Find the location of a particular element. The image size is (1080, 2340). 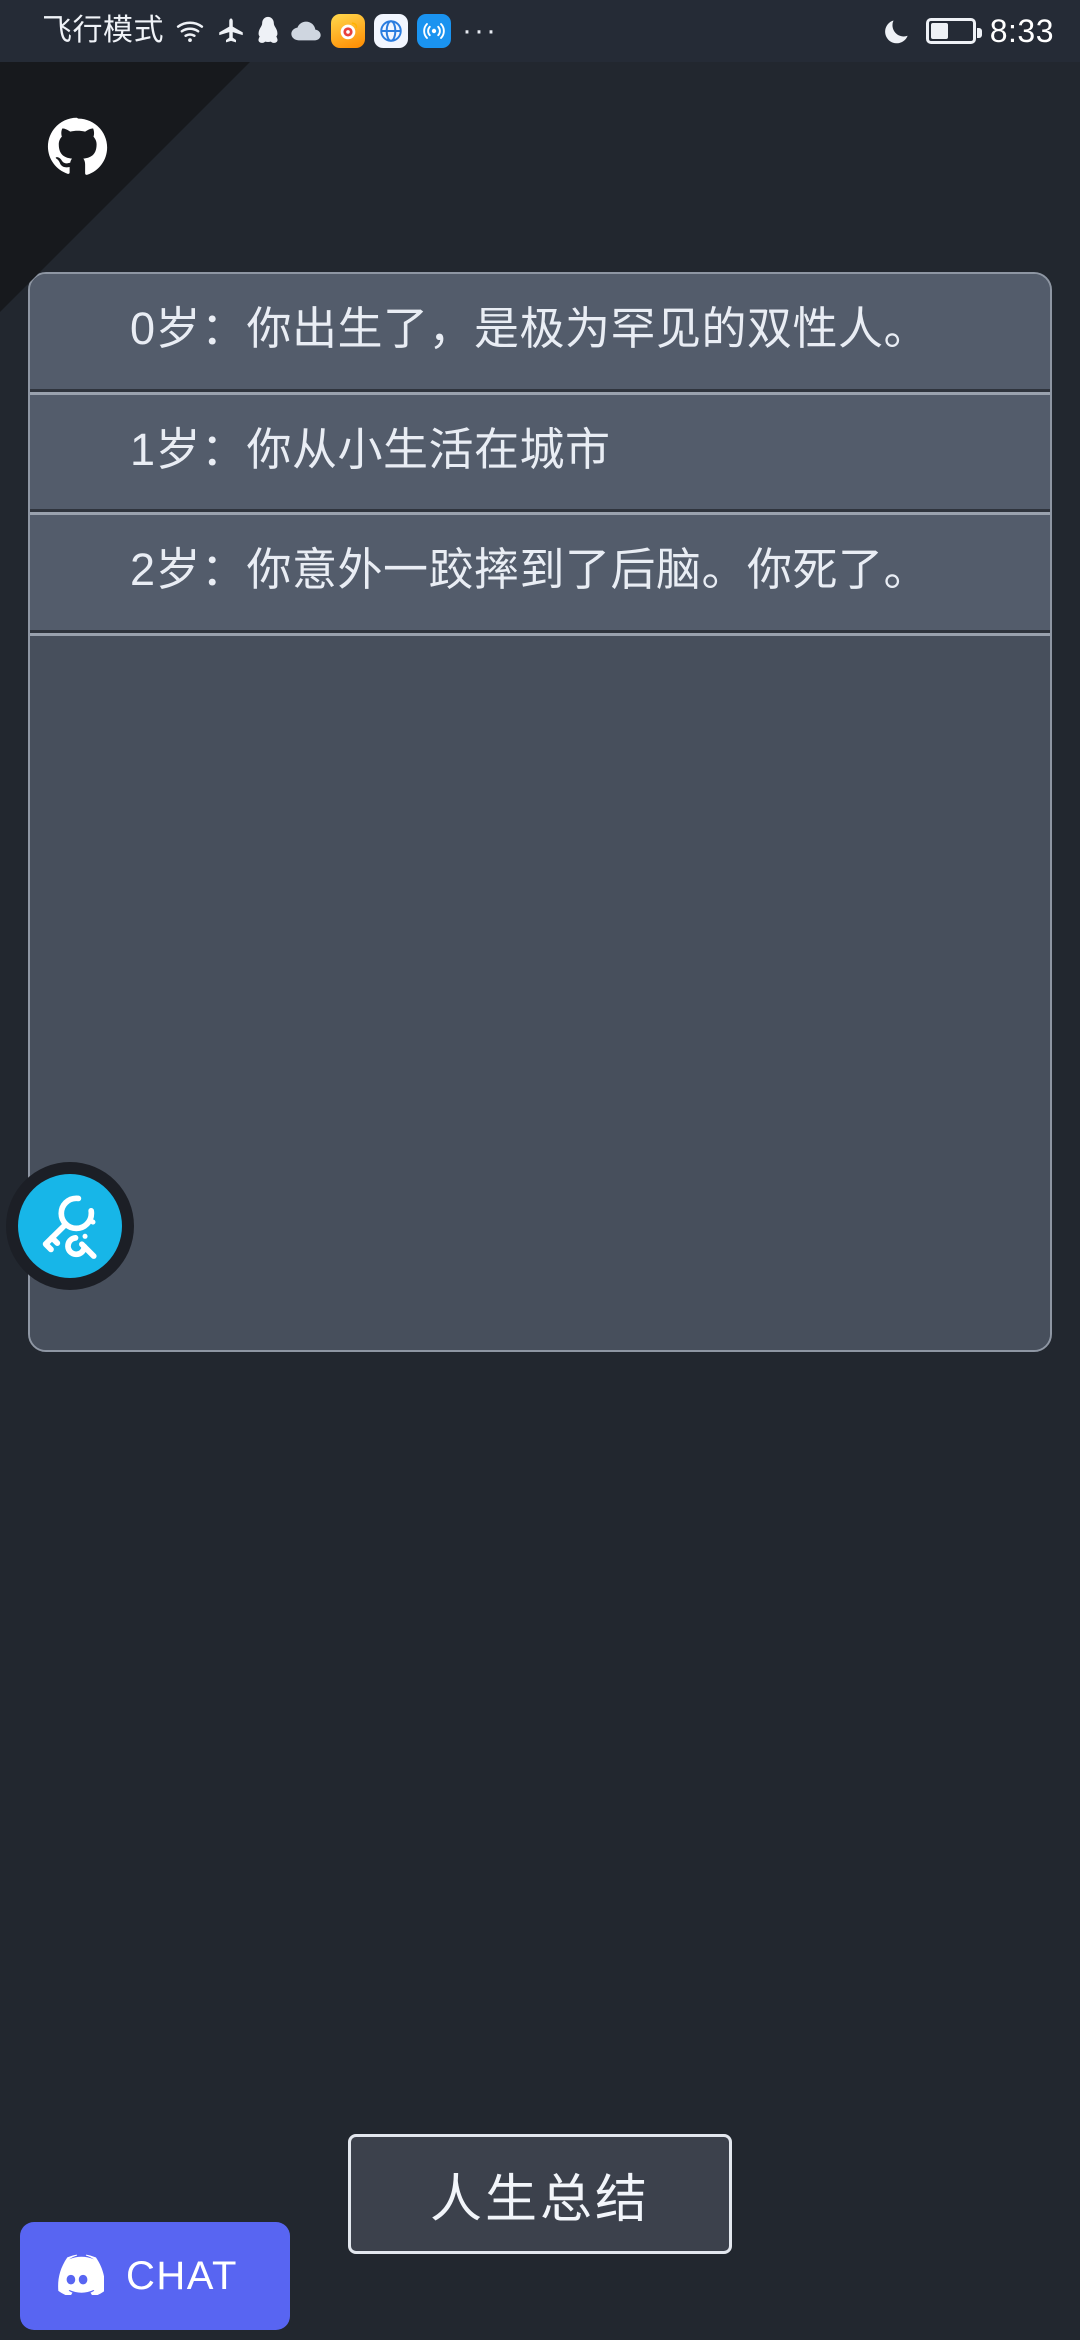

list-item: 1岁：你从小生活在城市 is located at coordinates (540, 451).